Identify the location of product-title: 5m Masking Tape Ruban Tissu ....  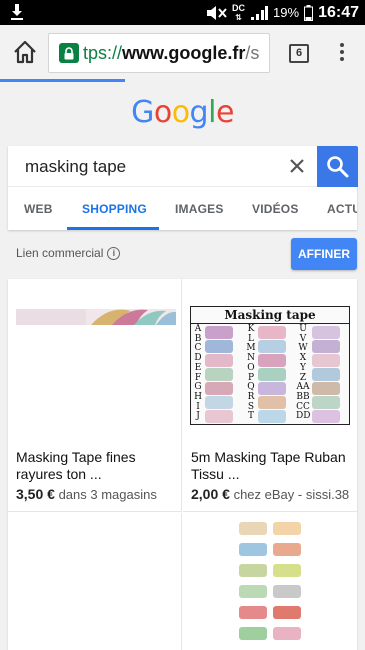
(271, 466).